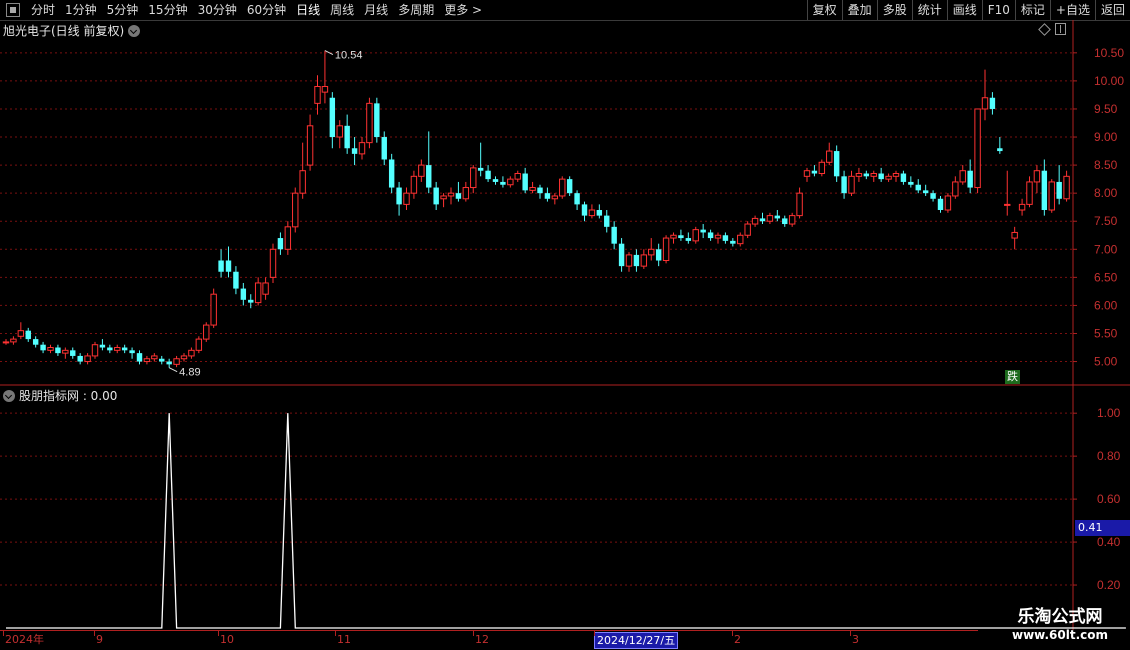  What do you see at coordinates (349, 56) in the screenshot?
I see `high-annotation: 10.54` at bounding box center [349, 56].